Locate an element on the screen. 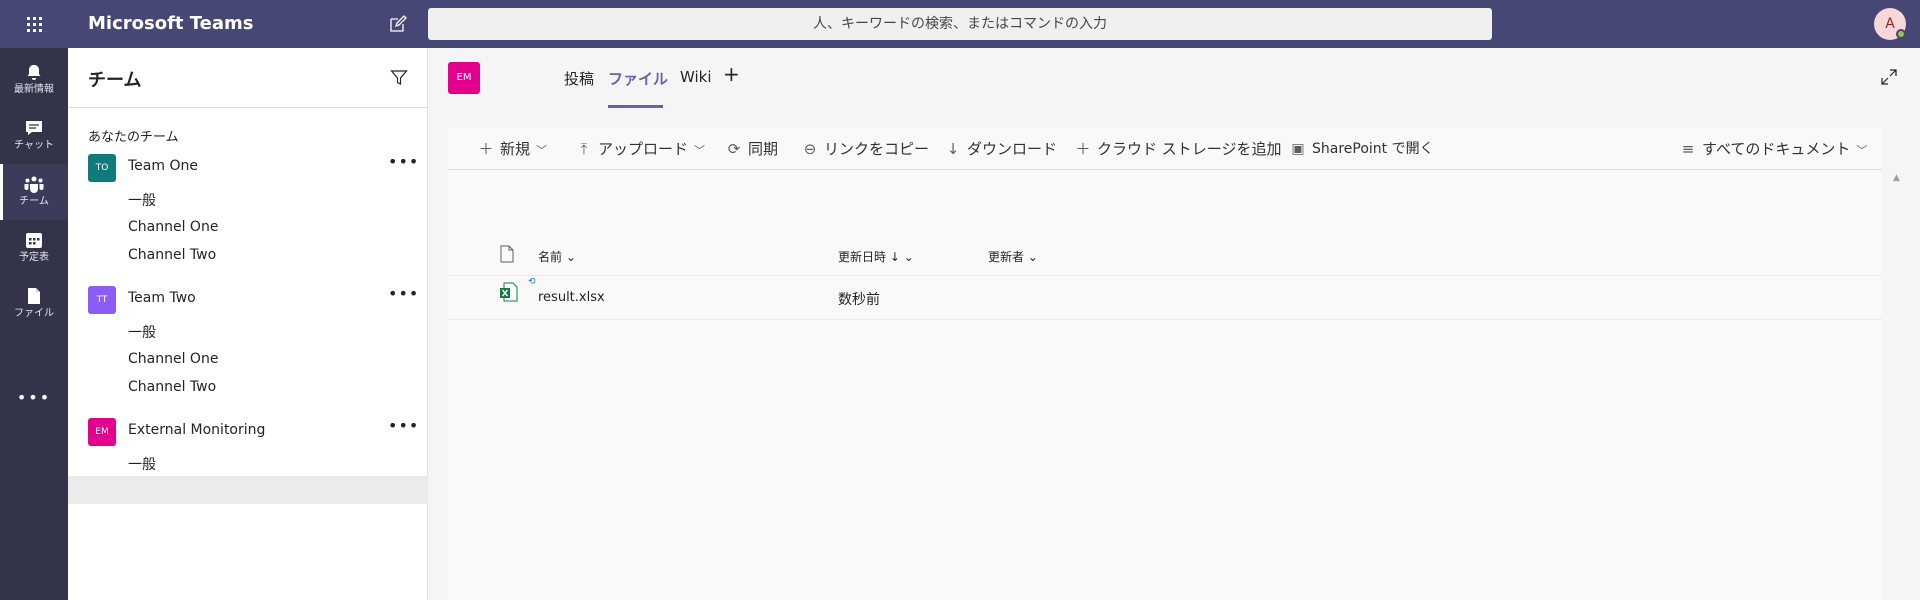 Image resolution: width=1920 pixels, height=600 pixels. tab-files: ファイル is located at coordinates (638, 78).